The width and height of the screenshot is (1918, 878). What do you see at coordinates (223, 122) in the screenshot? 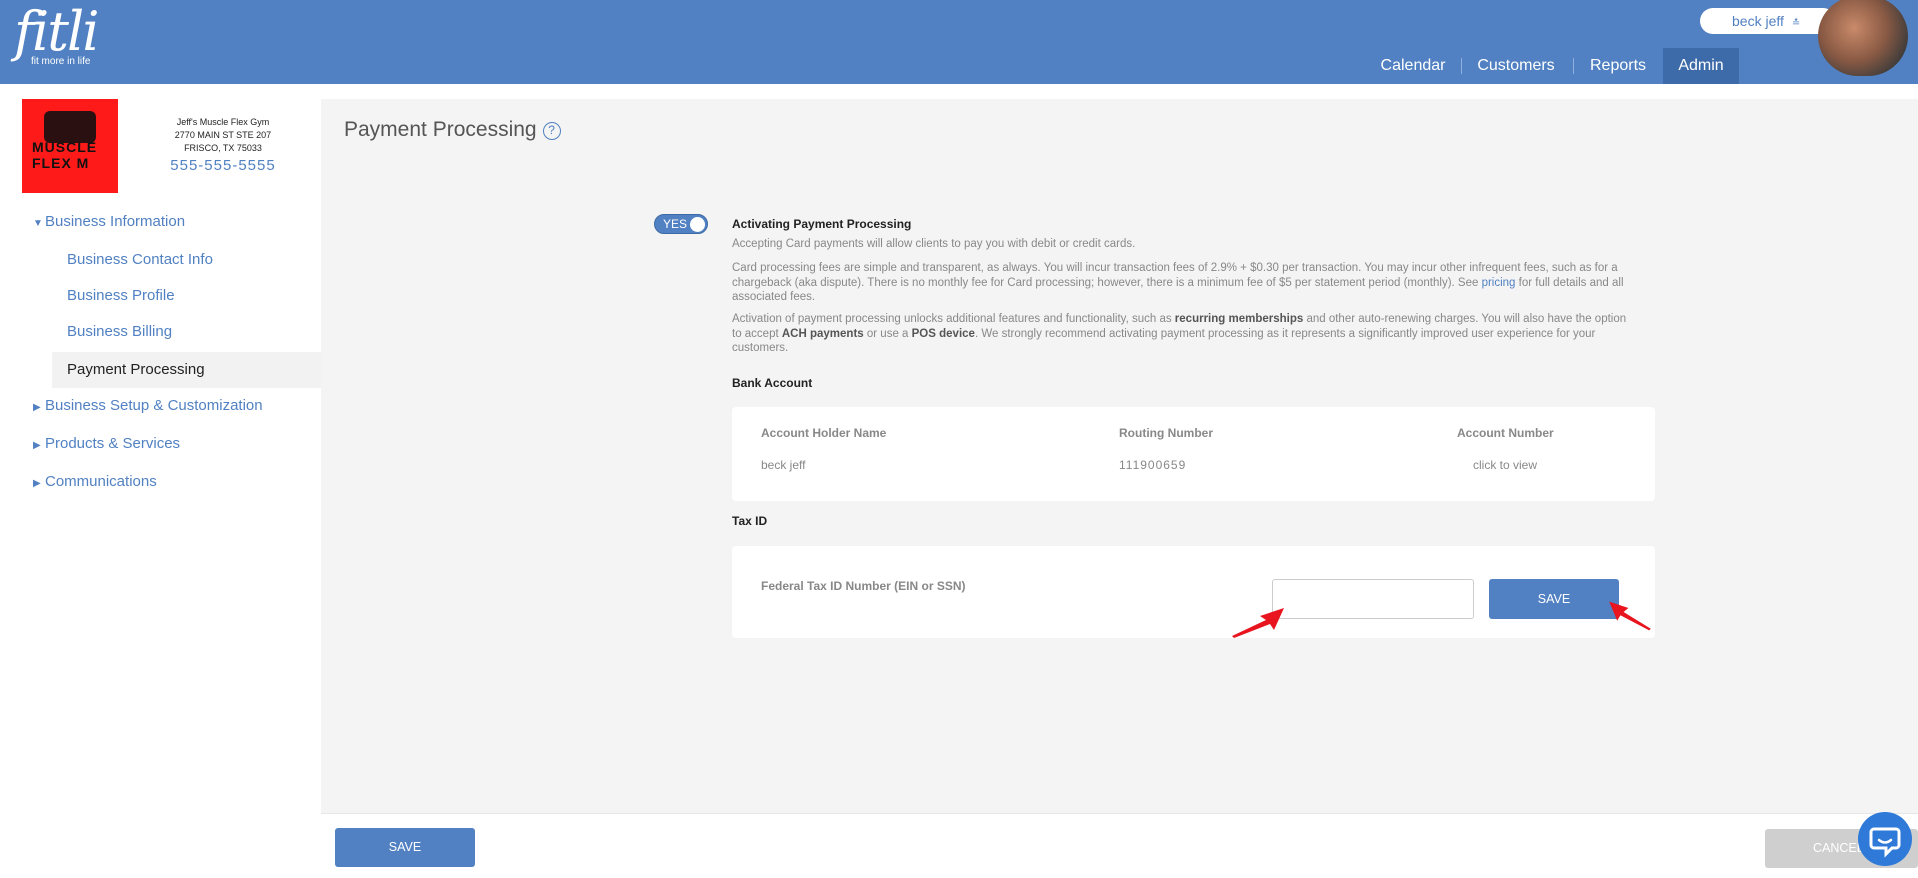
I see `business-name: Jeff's Muscle Flex Gym` at bounding box center [223, 122].